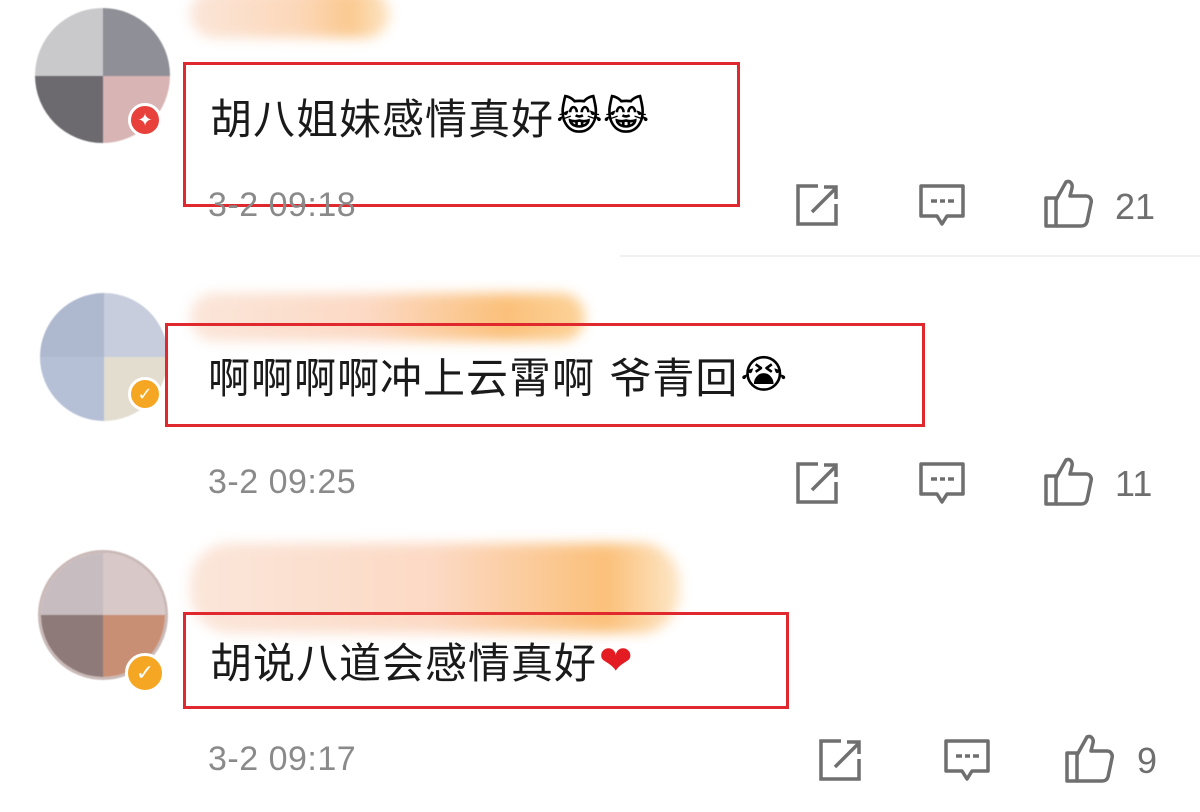 The width and height of the screenshot is (1200, 812). What do you see at coordinates (282, 482) in the screenshot?
I see `comment-timestamp: 3-2 09:25` at bounding box center [282, 482].